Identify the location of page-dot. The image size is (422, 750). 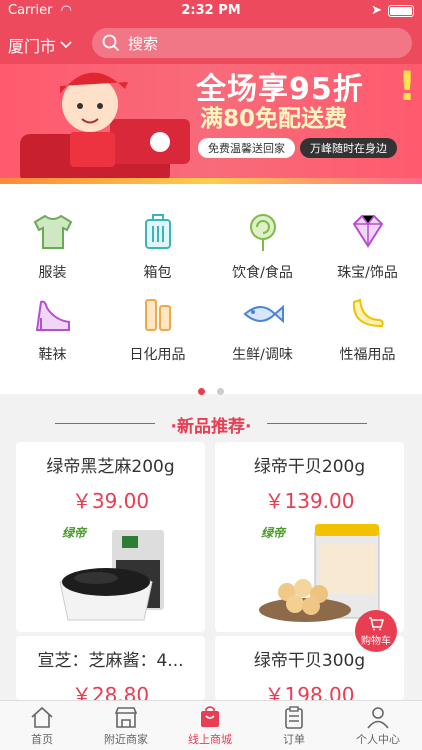
(220, 391).